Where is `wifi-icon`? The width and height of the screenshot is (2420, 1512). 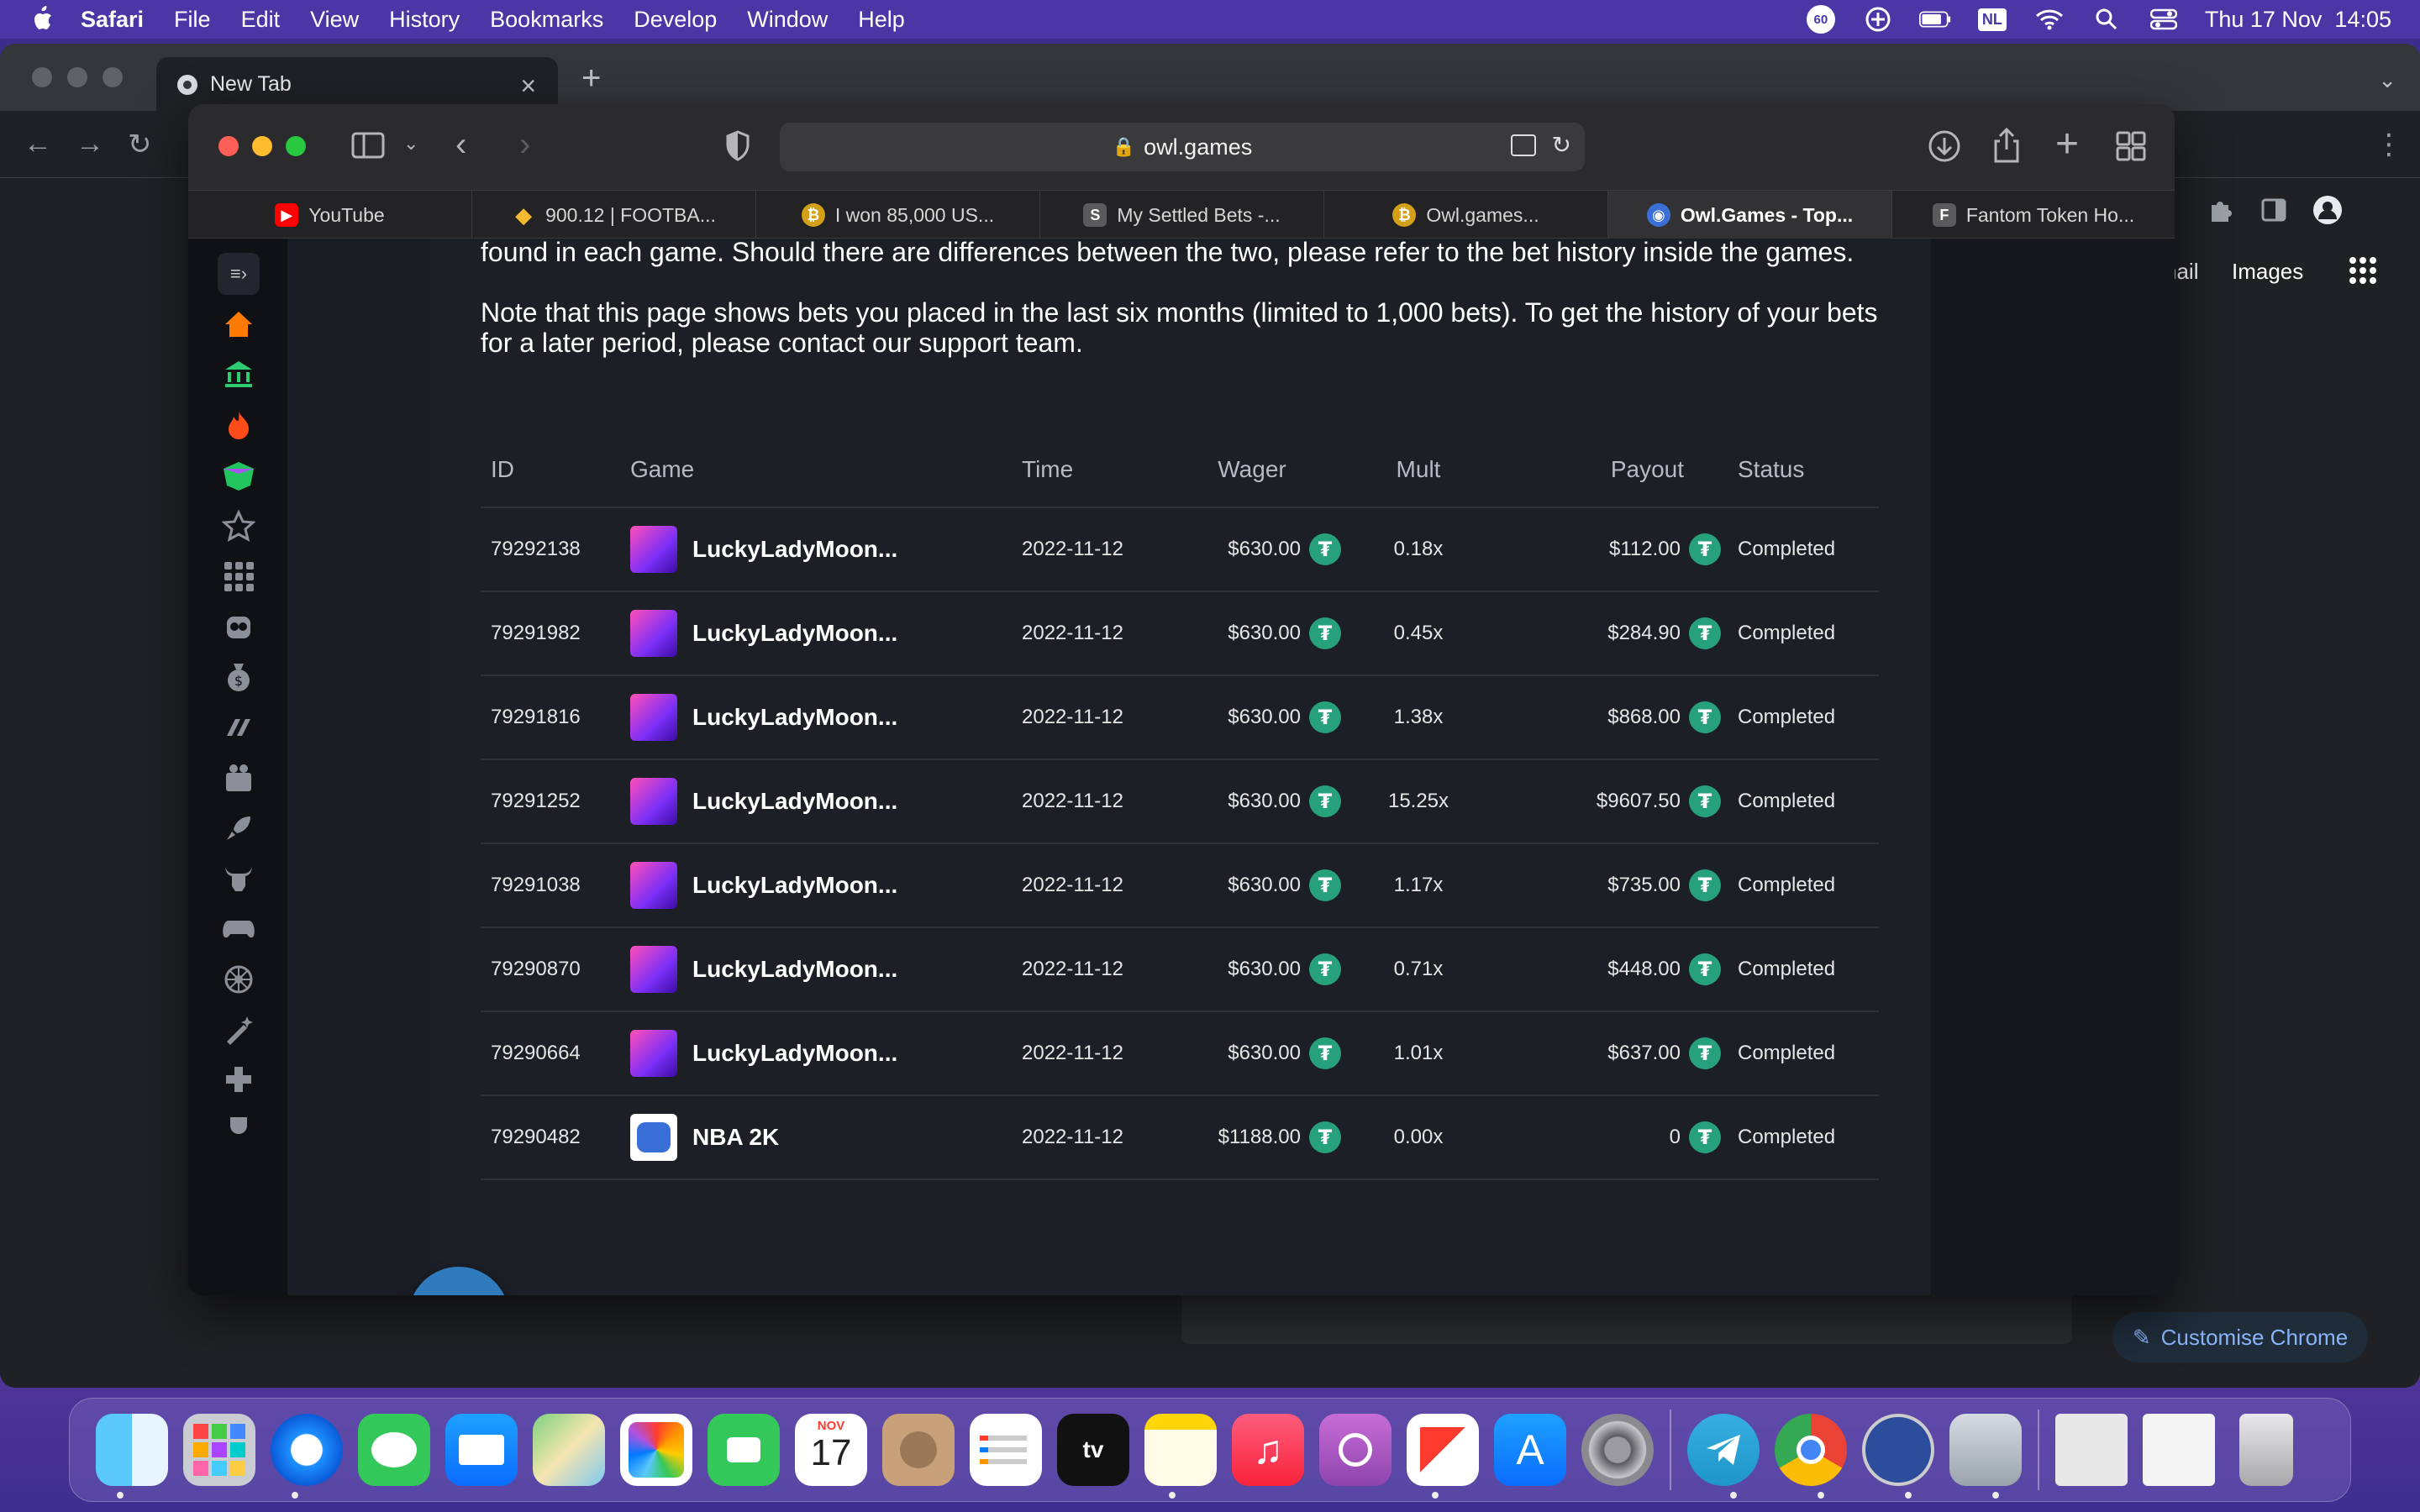 wifi-icon is located at coordinates (2049, 19).